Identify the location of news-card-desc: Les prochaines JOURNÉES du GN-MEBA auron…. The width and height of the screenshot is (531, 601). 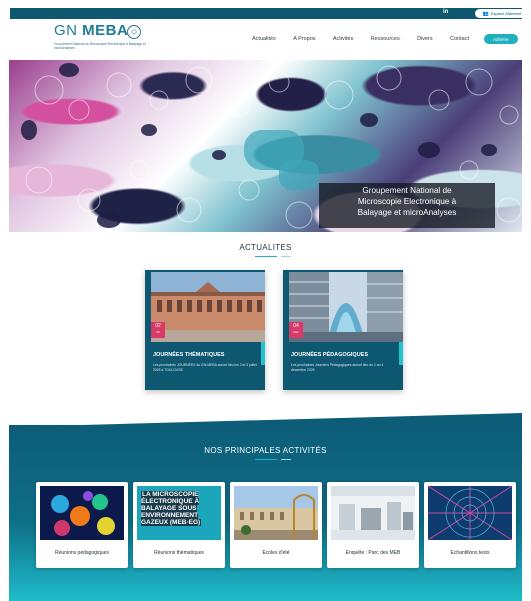
(205, 367).